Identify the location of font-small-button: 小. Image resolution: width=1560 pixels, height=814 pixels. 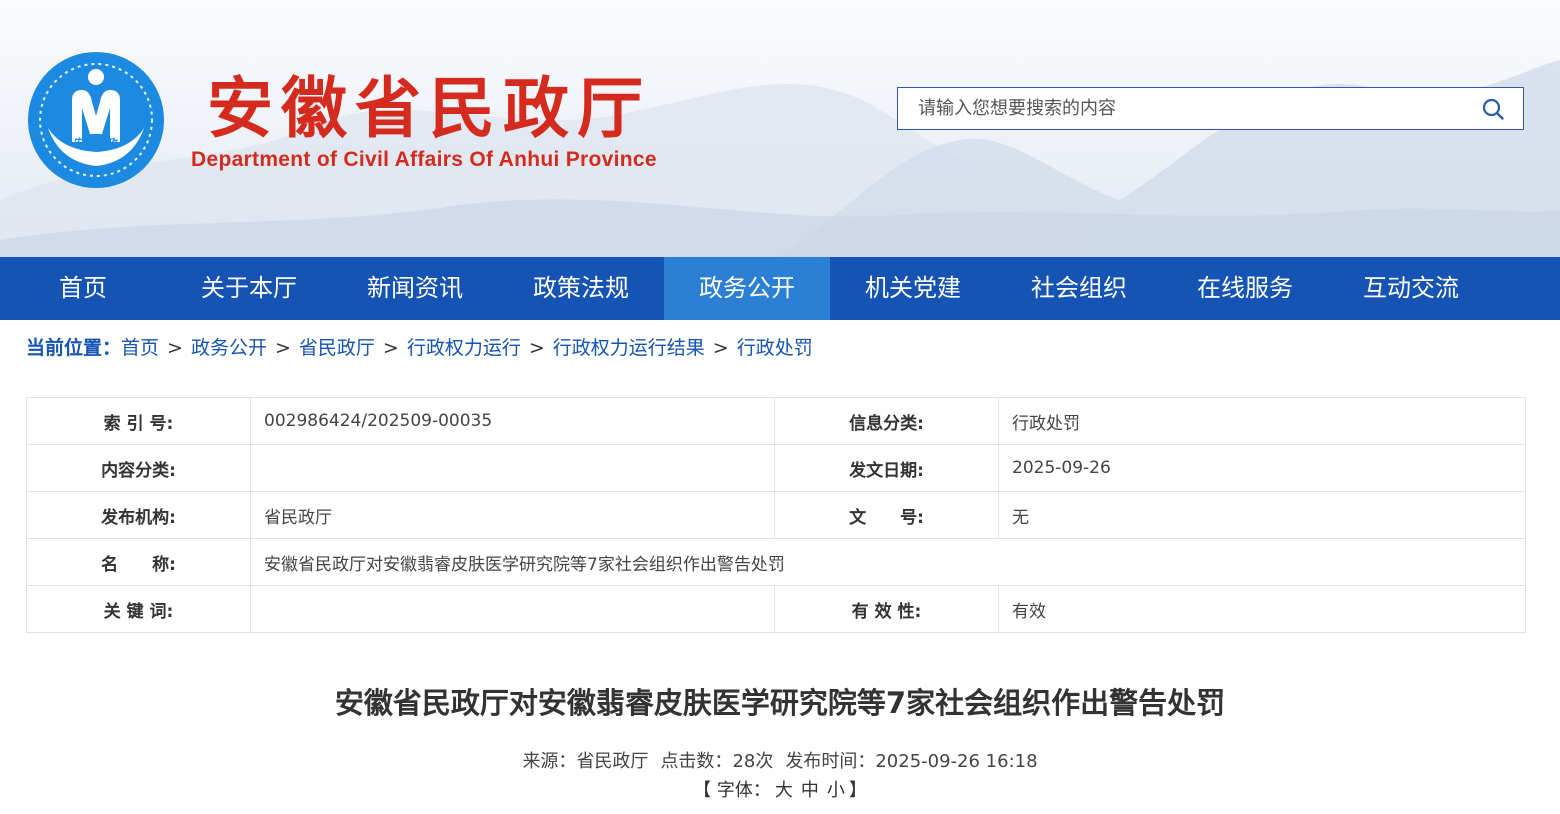
(836, 790).